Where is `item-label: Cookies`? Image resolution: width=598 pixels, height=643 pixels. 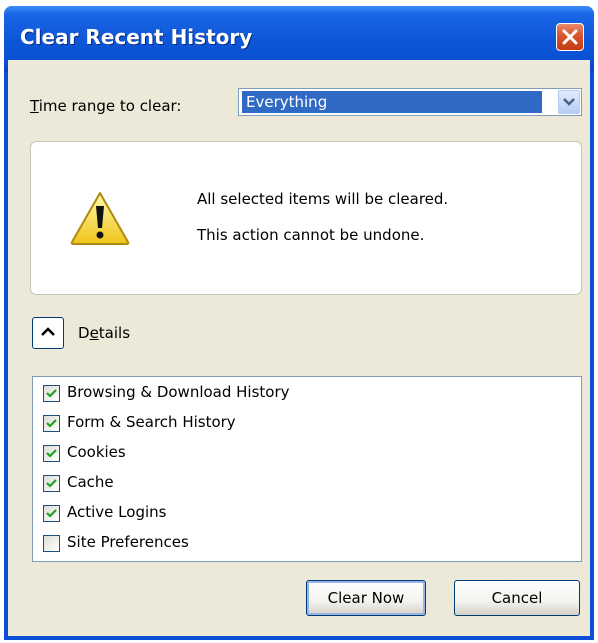 item-label: Cookies is located at coordinates (96, 452).